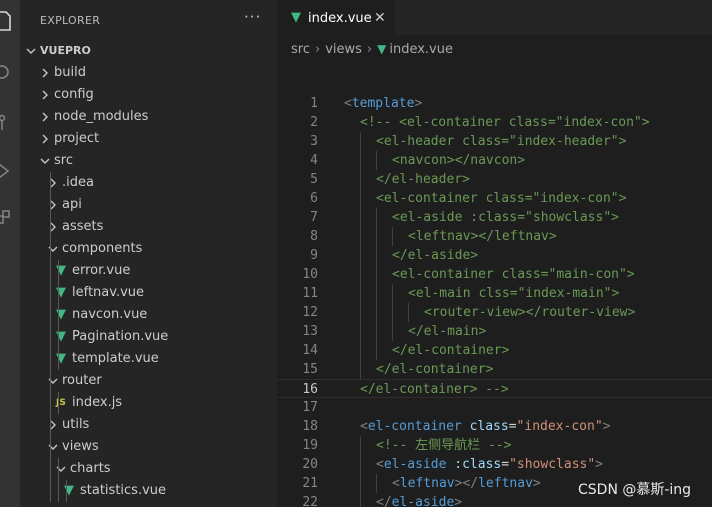 Image resolution: width=712 pixels, height=507 pixels. I want to click on tree-folder: node_modules, so click(148, 117).